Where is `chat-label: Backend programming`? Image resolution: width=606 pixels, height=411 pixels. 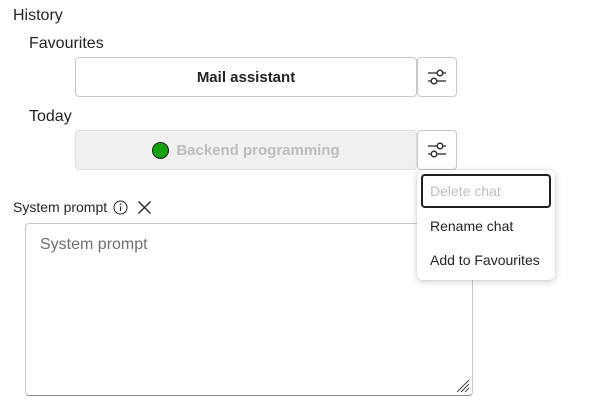
chat-label: Backend programming is located at coordinates (258, 150).